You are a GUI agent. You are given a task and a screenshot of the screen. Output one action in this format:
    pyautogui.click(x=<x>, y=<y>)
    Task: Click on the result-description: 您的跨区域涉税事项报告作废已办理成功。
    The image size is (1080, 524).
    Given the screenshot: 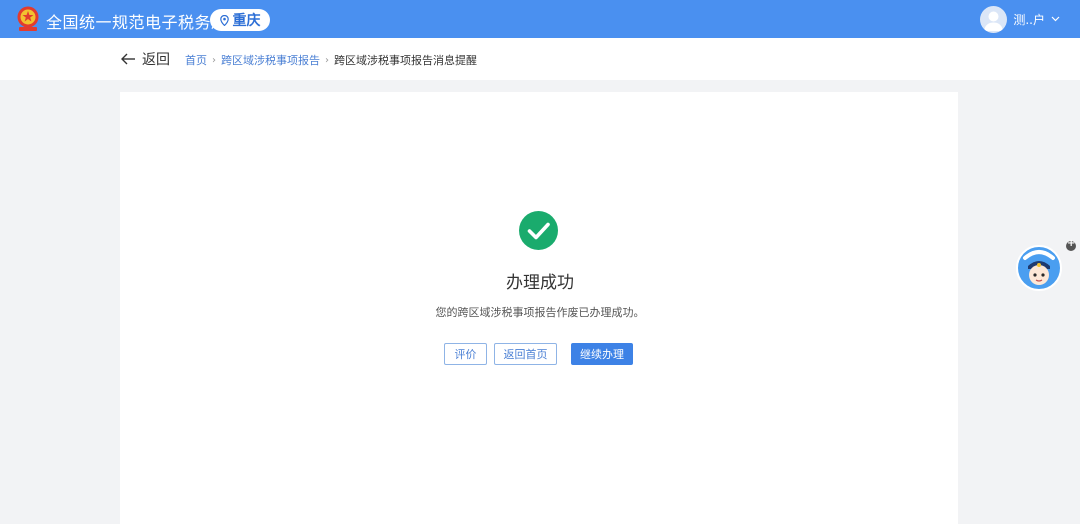 What is the action you would take?
    pyautogui.click(x=540, y=312)
    